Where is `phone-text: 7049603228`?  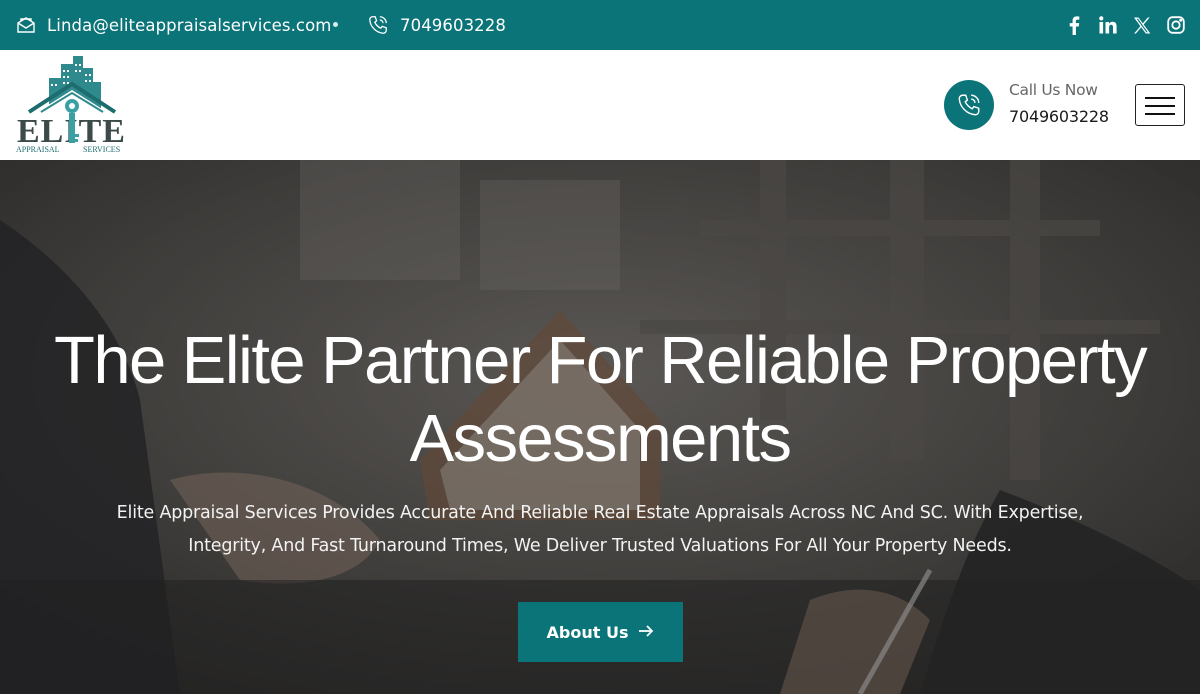 phone-text: 7049603228 is located at coordinates (453, 25).